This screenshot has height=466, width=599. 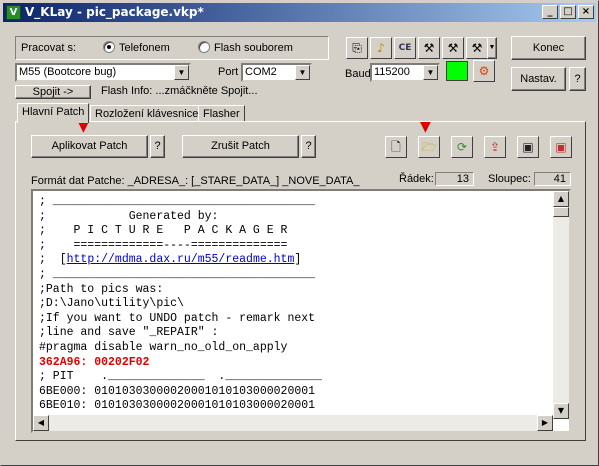 I want to click on phone-model-select: M55 (Bootcore bug) ▼, so click(x=103, y=72).